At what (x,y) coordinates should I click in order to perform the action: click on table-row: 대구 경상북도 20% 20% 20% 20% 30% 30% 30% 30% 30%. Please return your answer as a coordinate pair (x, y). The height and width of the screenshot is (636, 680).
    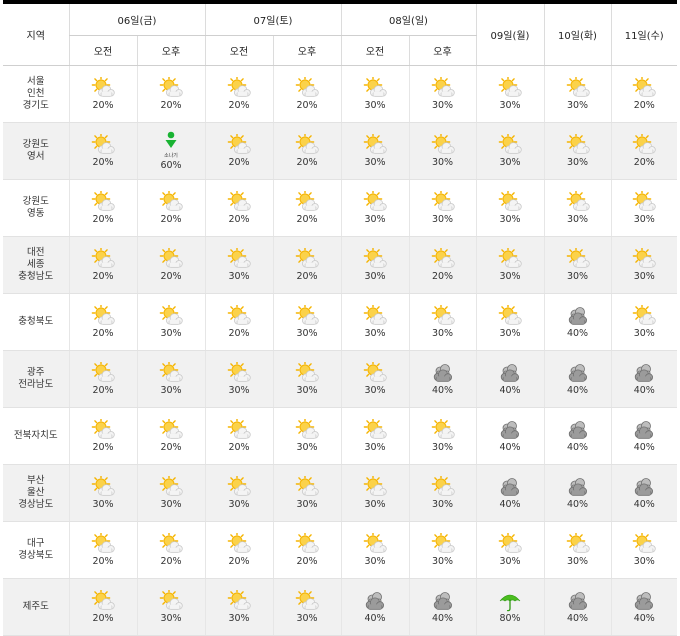
    Looking at the image, I should click on (340, 550).